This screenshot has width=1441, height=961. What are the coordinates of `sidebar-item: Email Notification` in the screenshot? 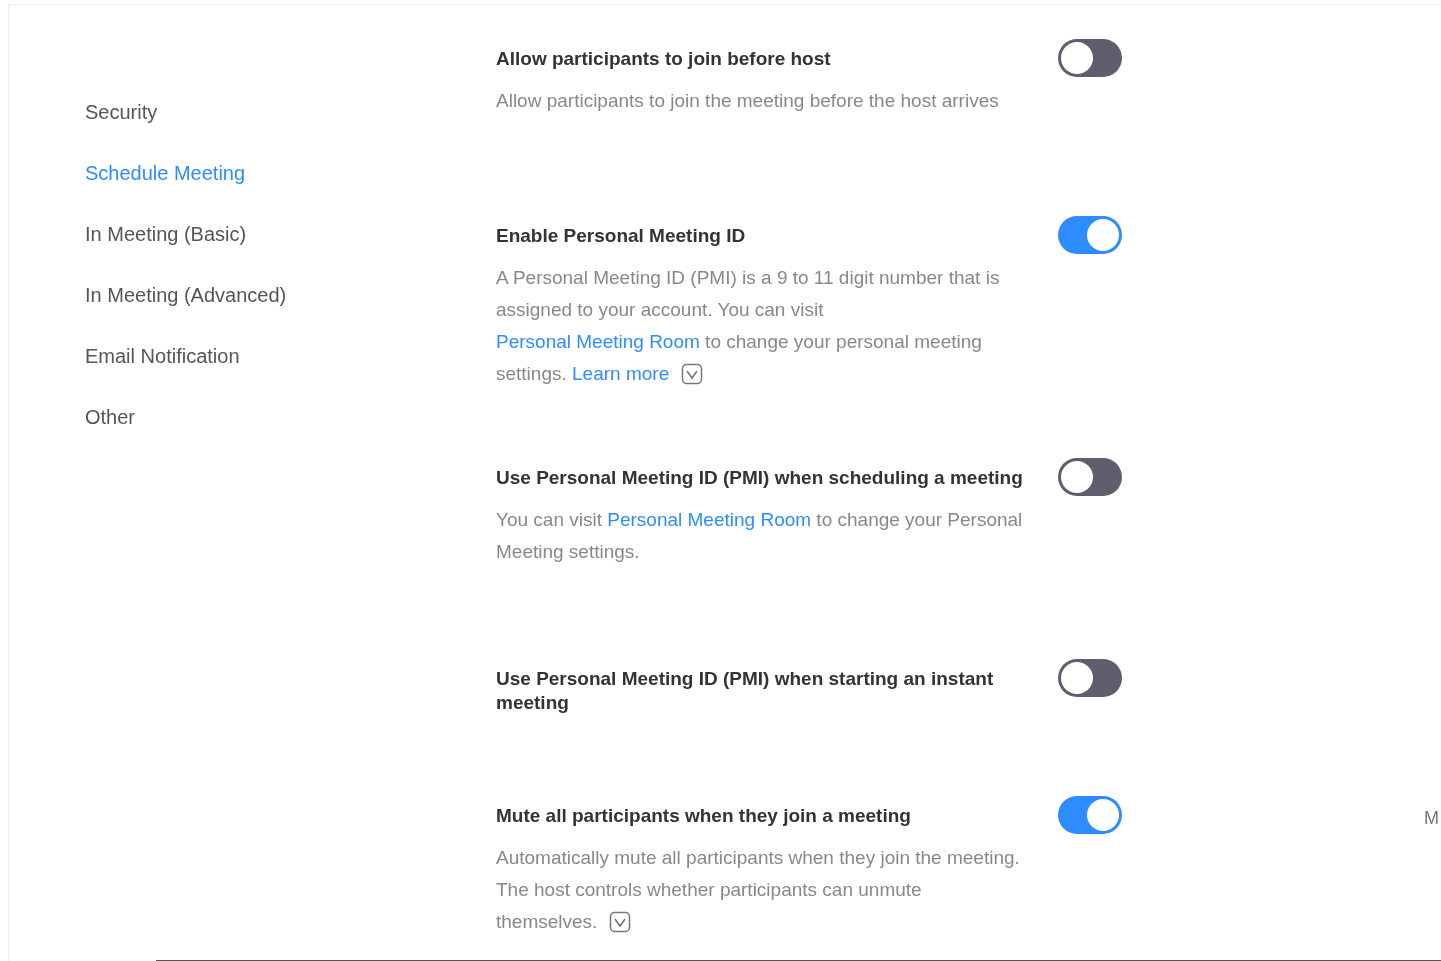 It's located at (290, 375).